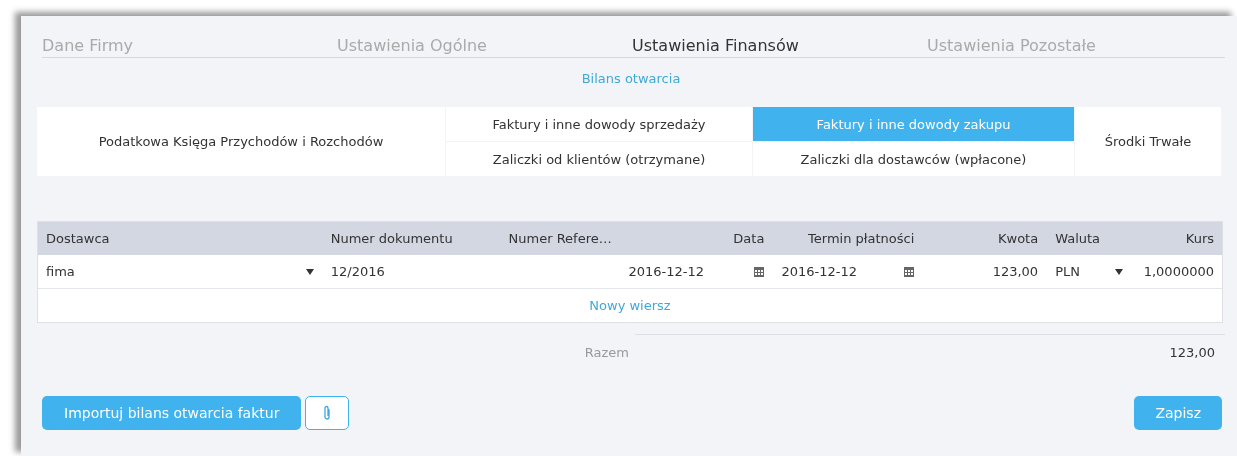 This screenshot has height=456, width=1237. What do you see at coordinates (1148, 141) in the screenshot?
I see `category-tab: Środki Trwałe` at bounding box center [1148, 141].